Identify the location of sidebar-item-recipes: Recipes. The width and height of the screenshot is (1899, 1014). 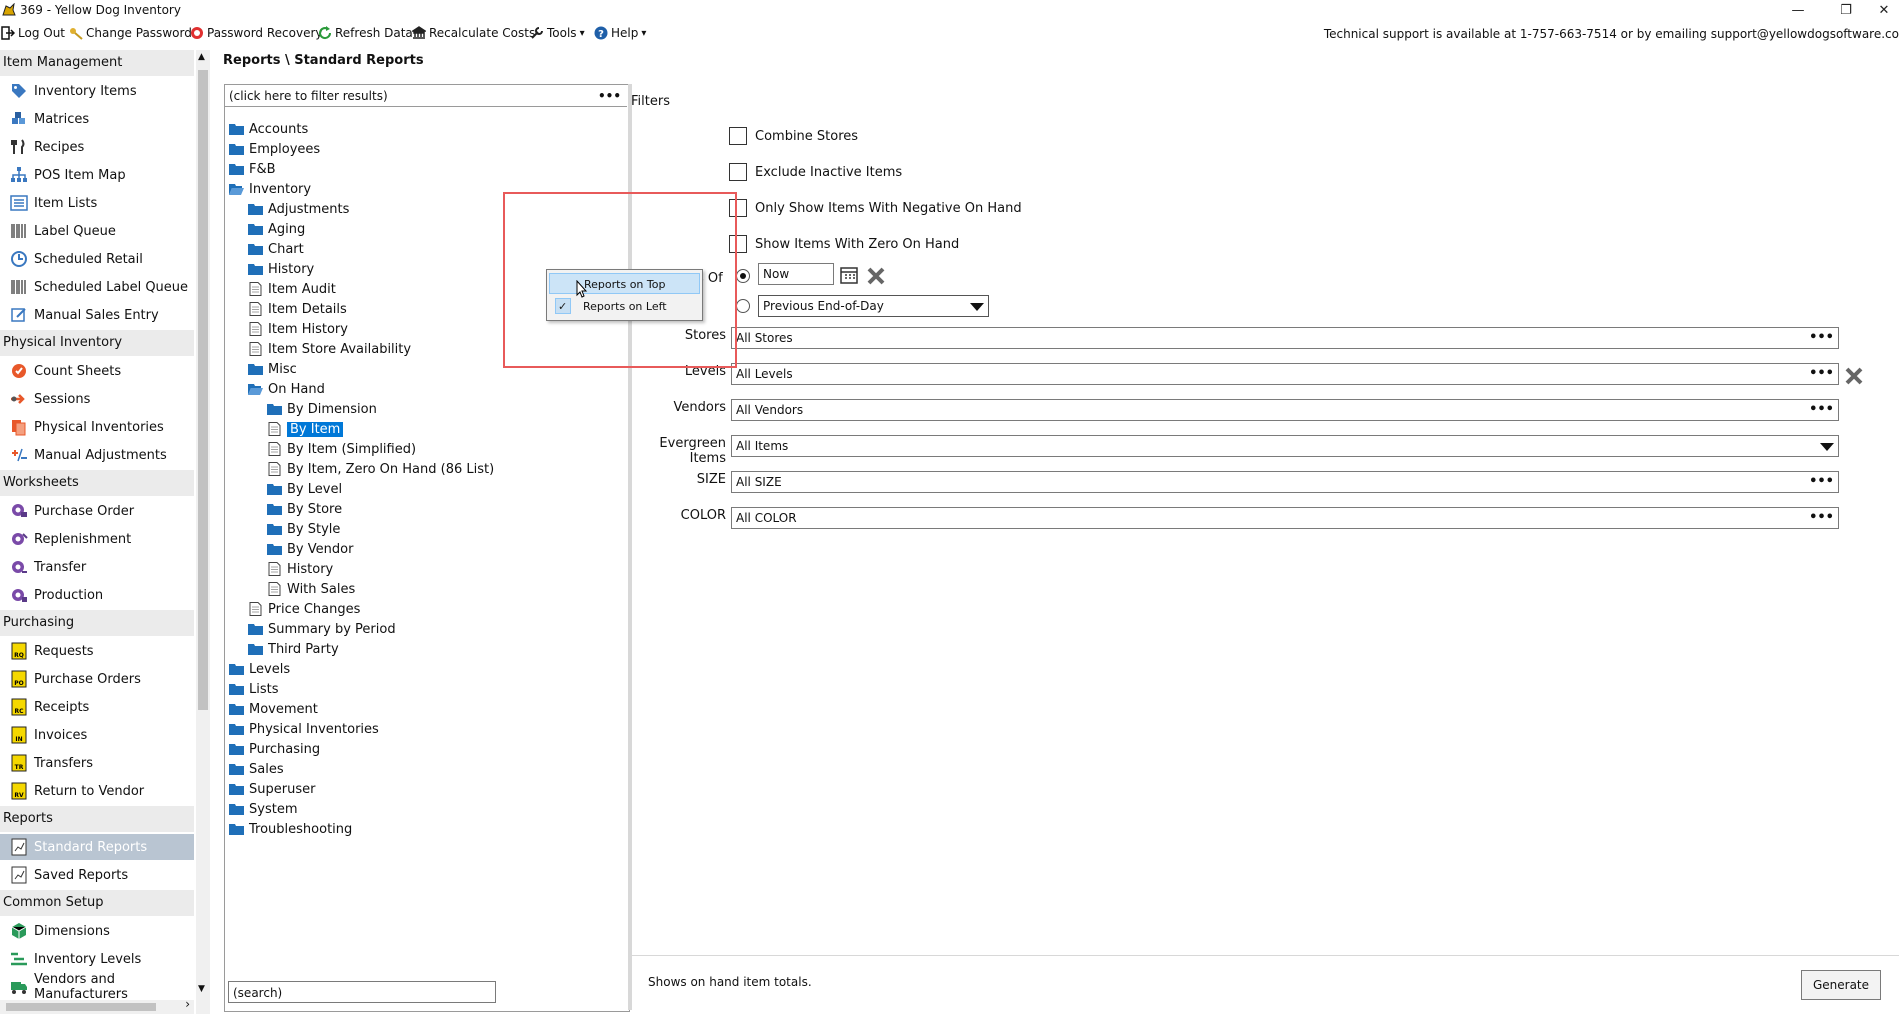
(97, 147).